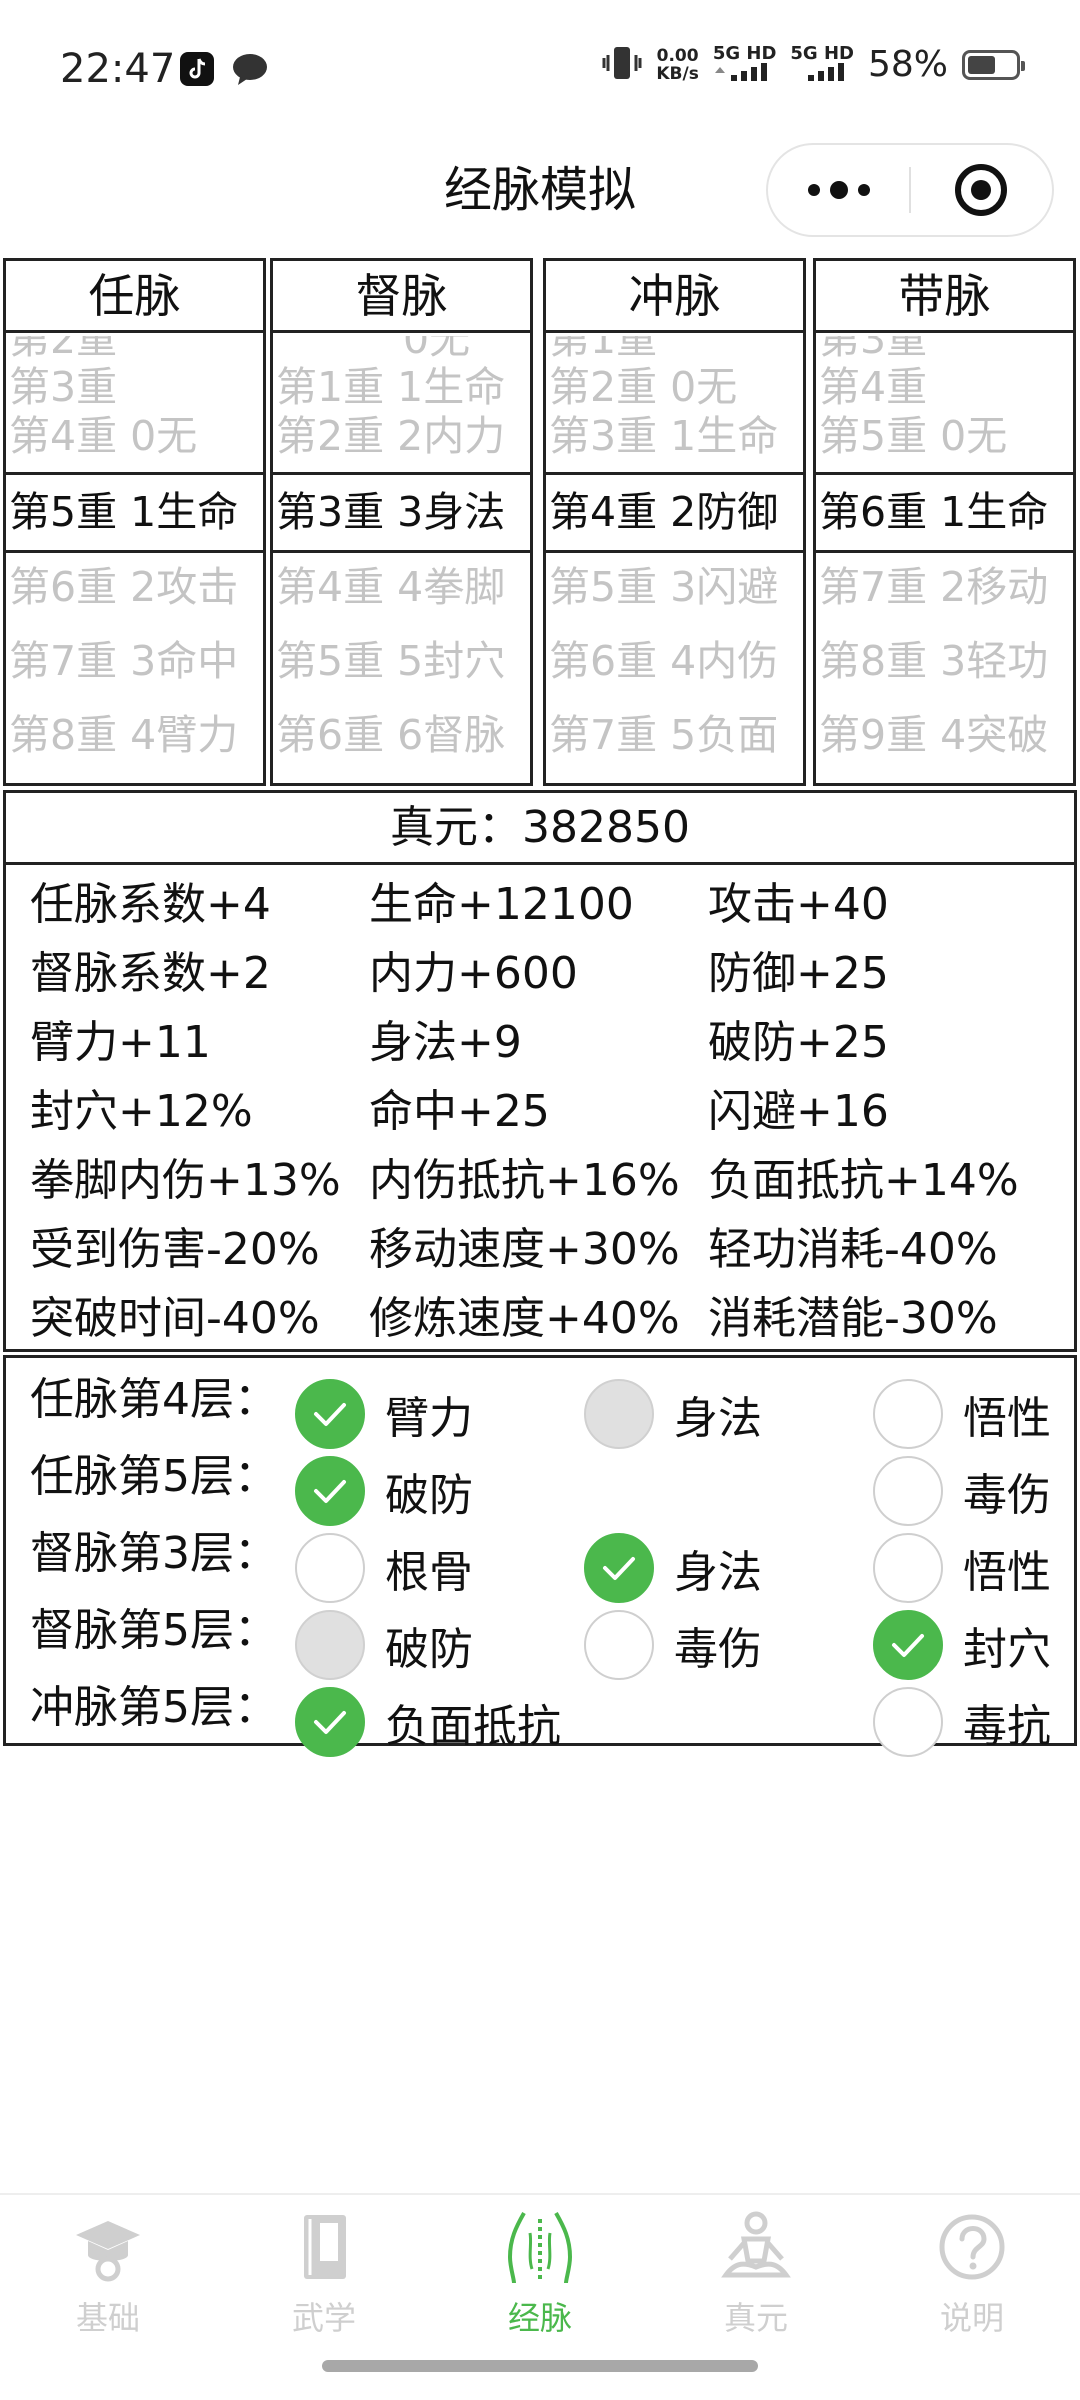 This screenshot has width=1080, height=2400. I want to click on picker-option: 第6重 4内伤, so click(674, 661).